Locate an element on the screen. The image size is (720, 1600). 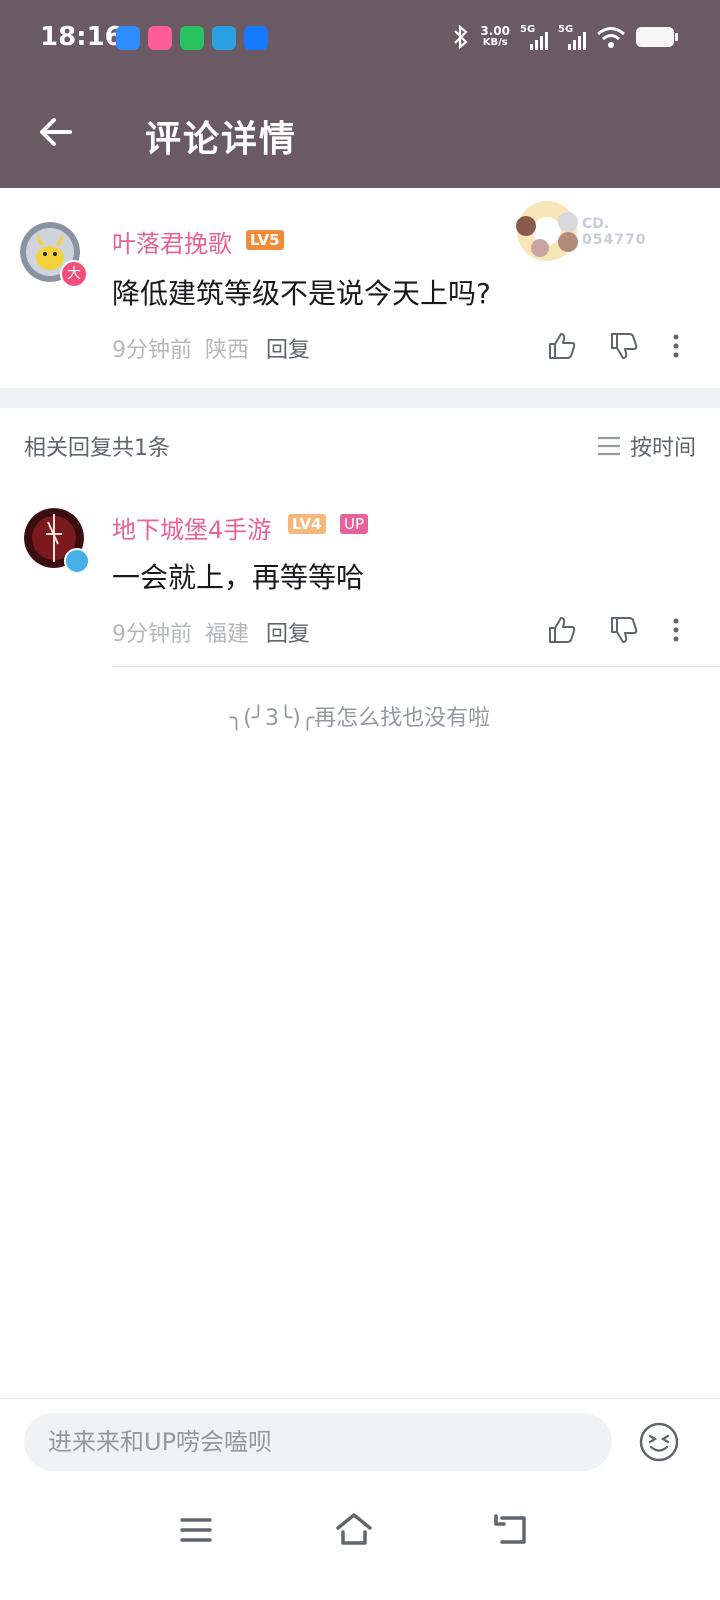
reply-meta: 9分钟前 福建 is located at coordinates (180, 632).